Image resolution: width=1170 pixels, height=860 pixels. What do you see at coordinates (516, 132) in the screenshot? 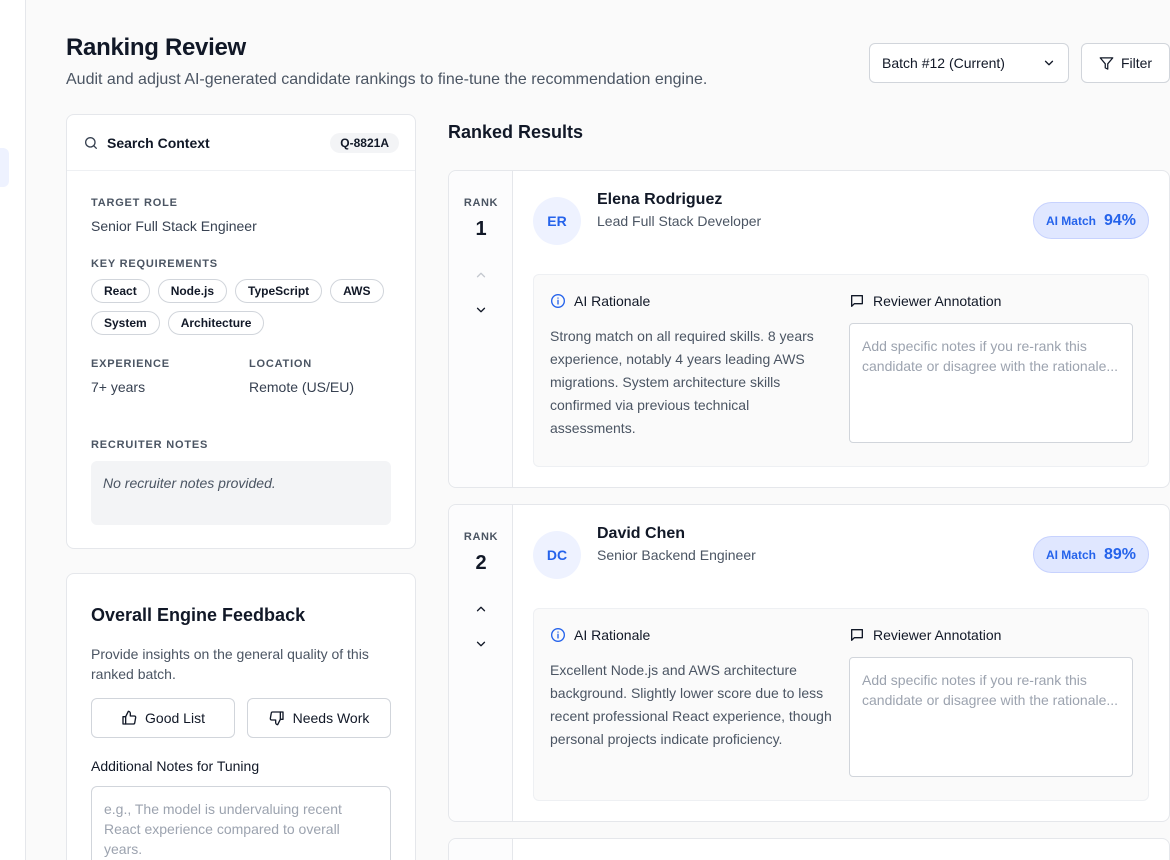
I see `ranked-results-title: Ranked Results` at bounding box center [516, 132].